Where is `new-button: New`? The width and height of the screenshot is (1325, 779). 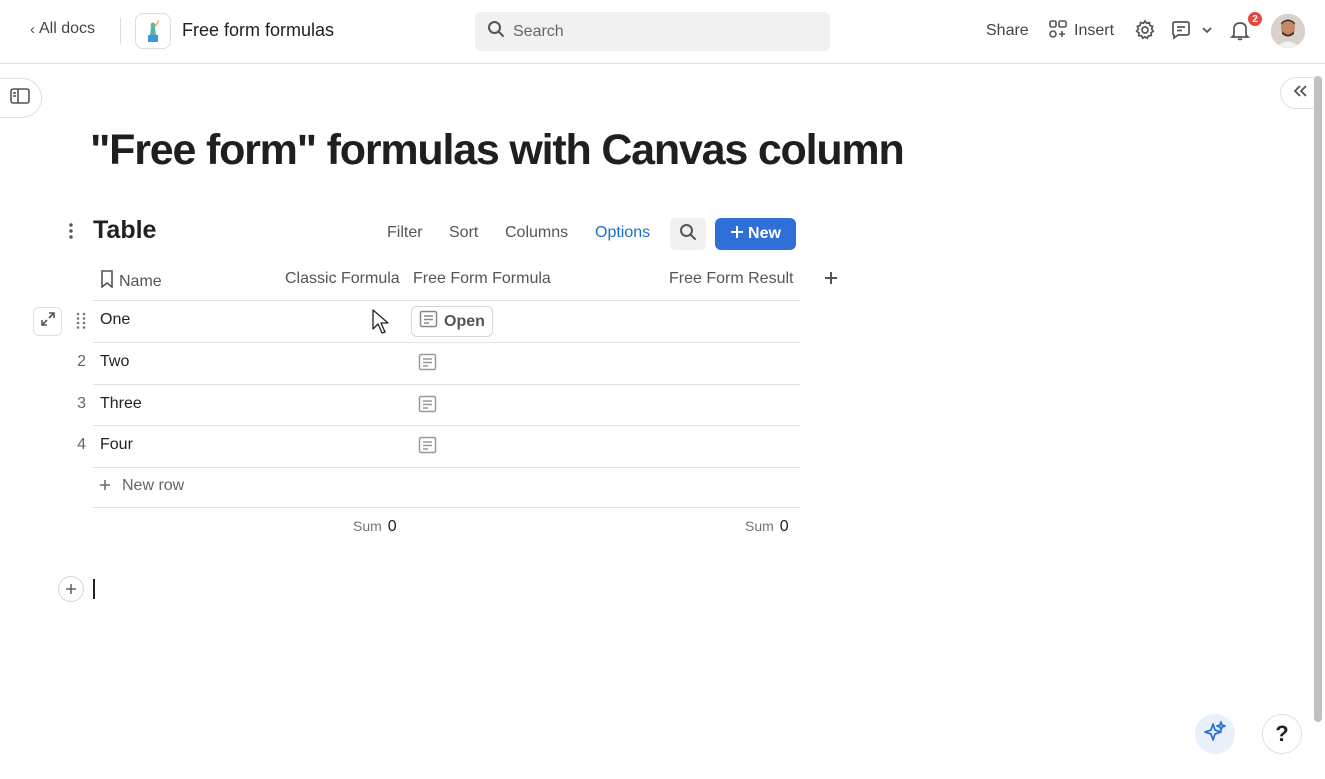
new-button: New is located at coordinates (755, 234).